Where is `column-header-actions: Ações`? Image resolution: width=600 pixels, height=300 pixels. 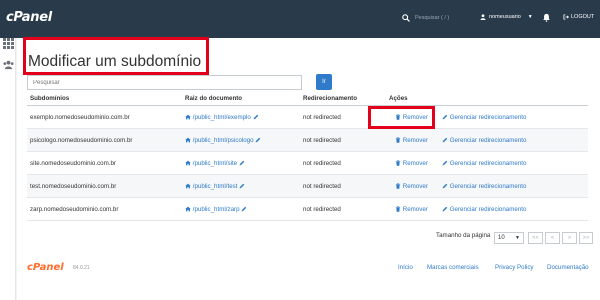
column-header-actions: Ações is located at coordinates (398, 98).